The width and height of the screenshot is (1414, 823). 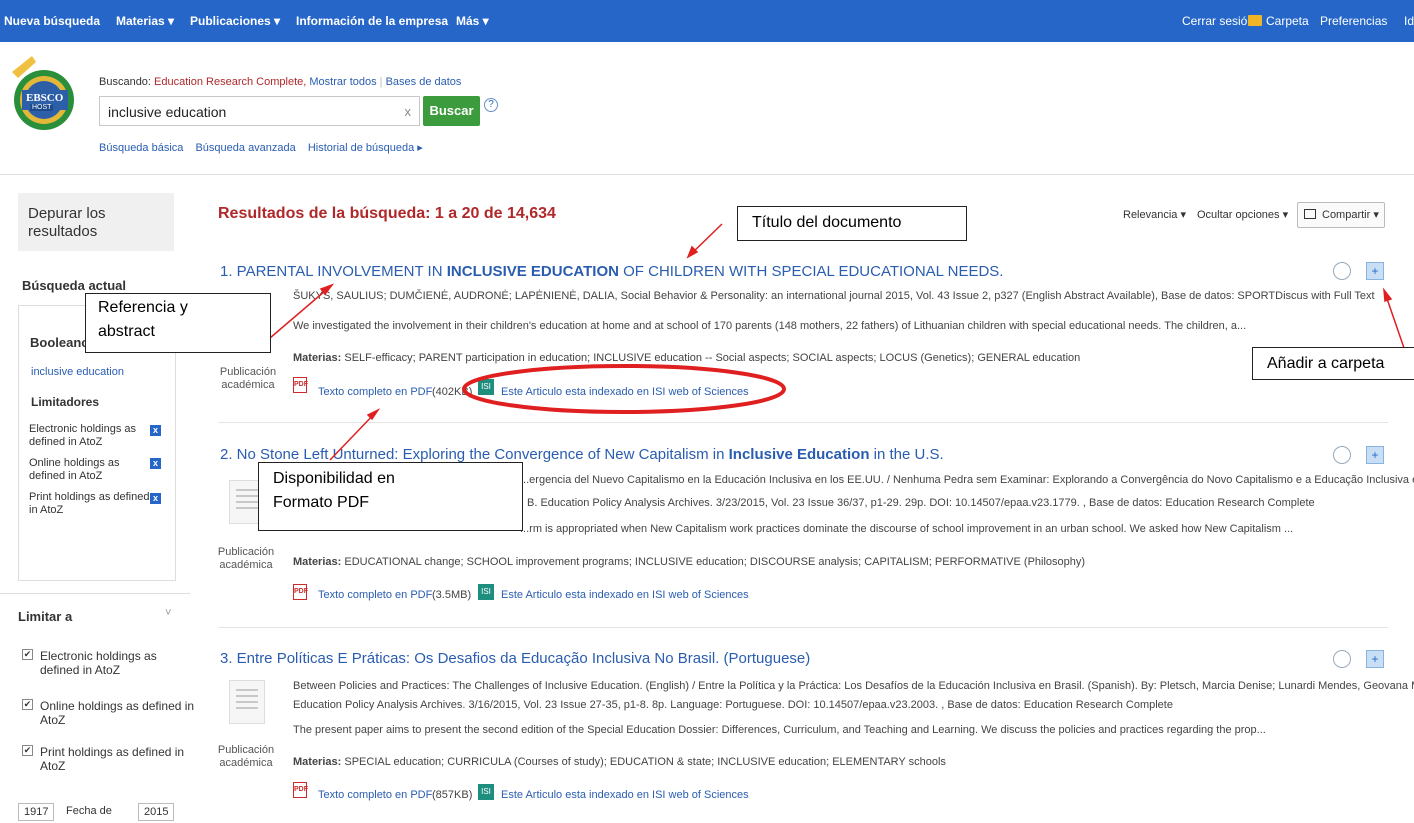 What do you see at coordinates (53, 766) in the screenshot?
I see `limit-option-3-line2: AtoZ` at bounding box center [53, 766].